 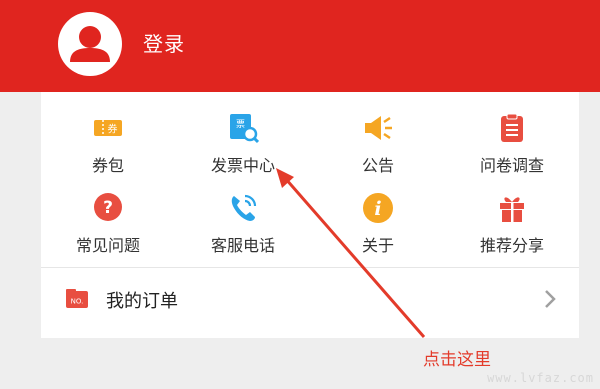 I want to click on coupon-icon: 券, so click(x=108, y=128).